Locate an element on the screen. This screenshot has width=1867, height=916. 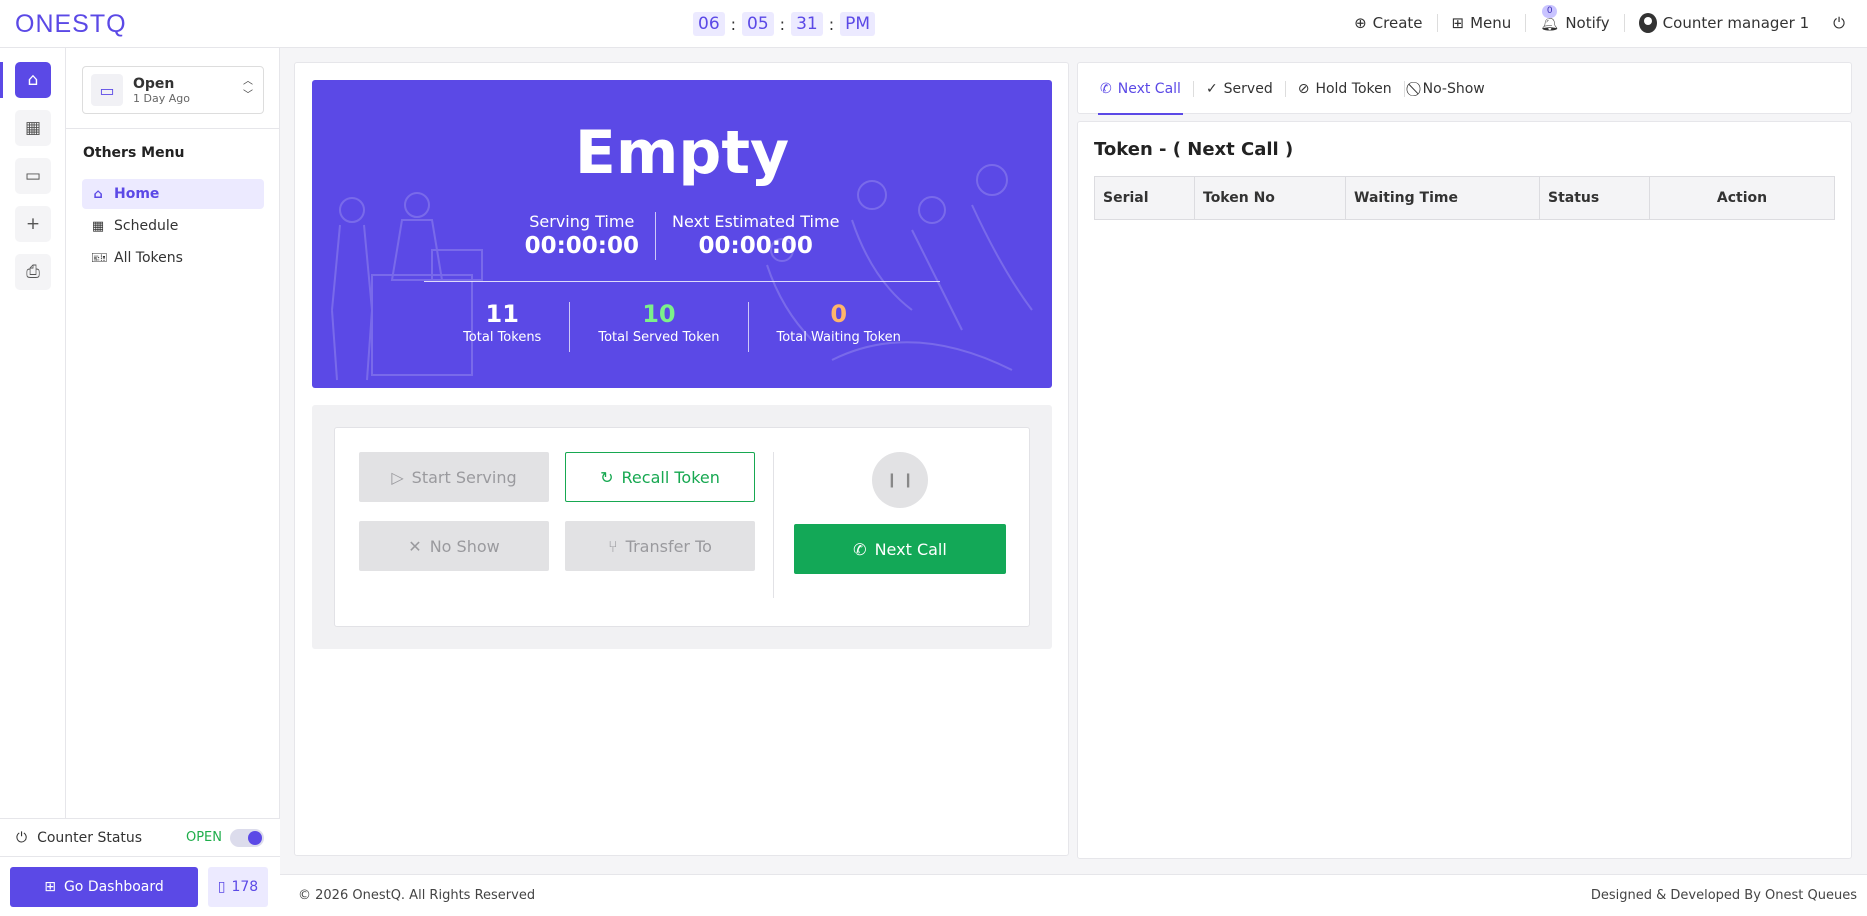
sidebar-item-all-tokens: 🎫︎ All Tokens is located at coordinates (173, 258).